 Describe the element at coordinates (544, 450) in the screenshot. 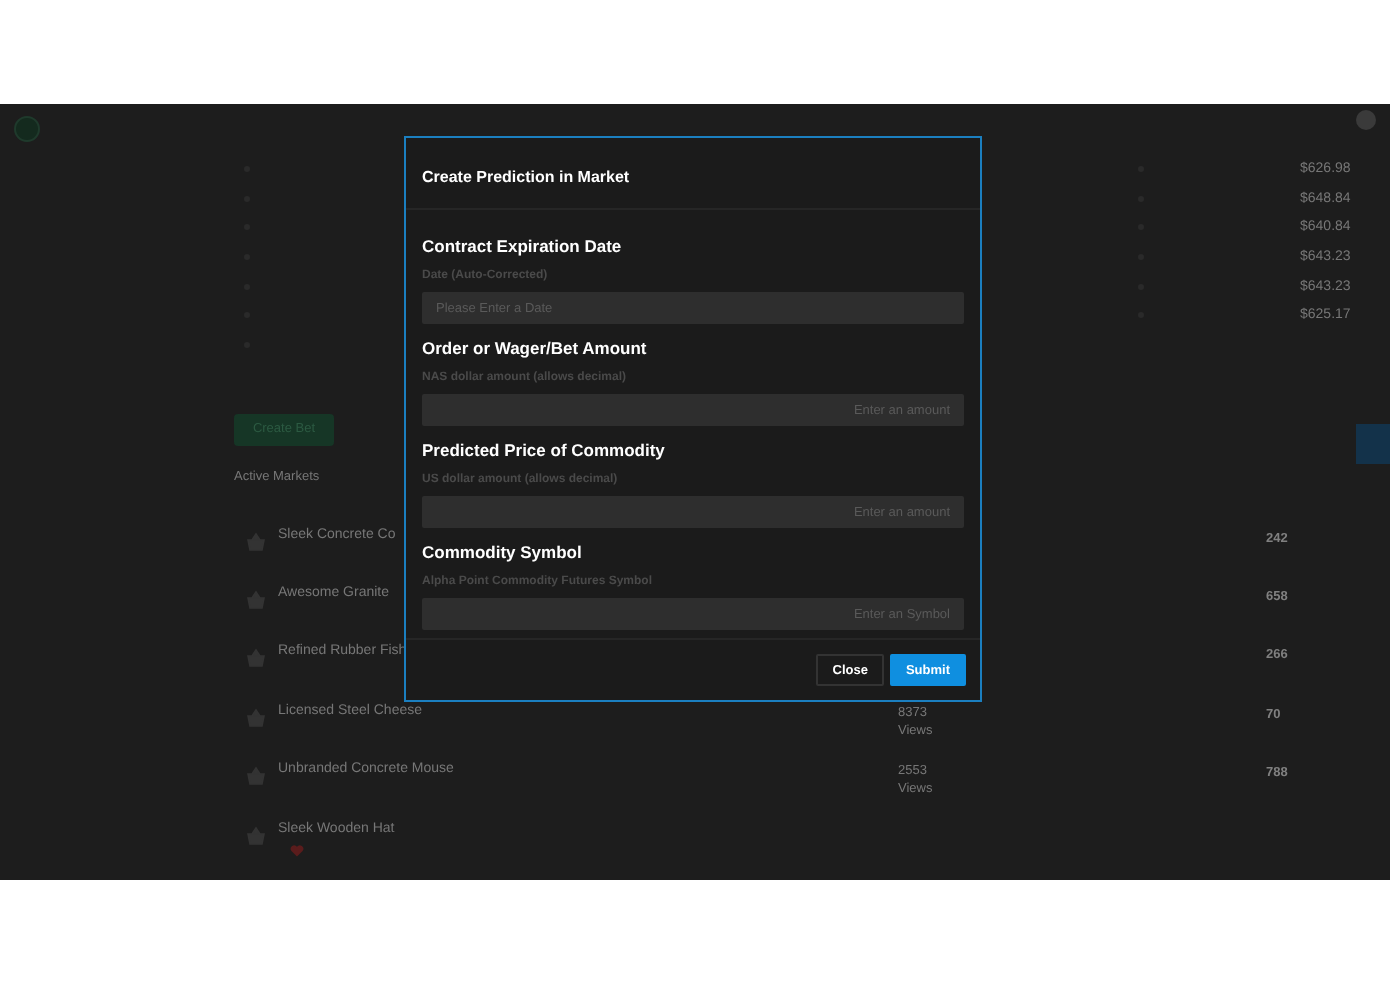

I see `field-title: Predicted Price of Commodity` at that location.